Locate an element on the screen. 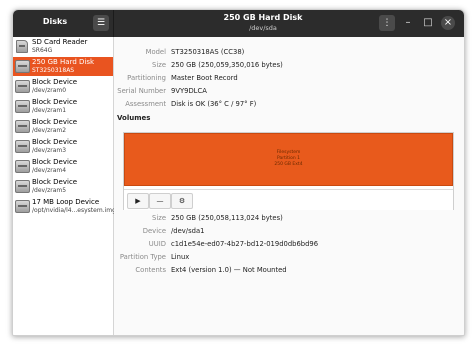 Image resolution: width=474 pixels, height=348 pixels. device-label: Device is located at coordinates (154, 231).